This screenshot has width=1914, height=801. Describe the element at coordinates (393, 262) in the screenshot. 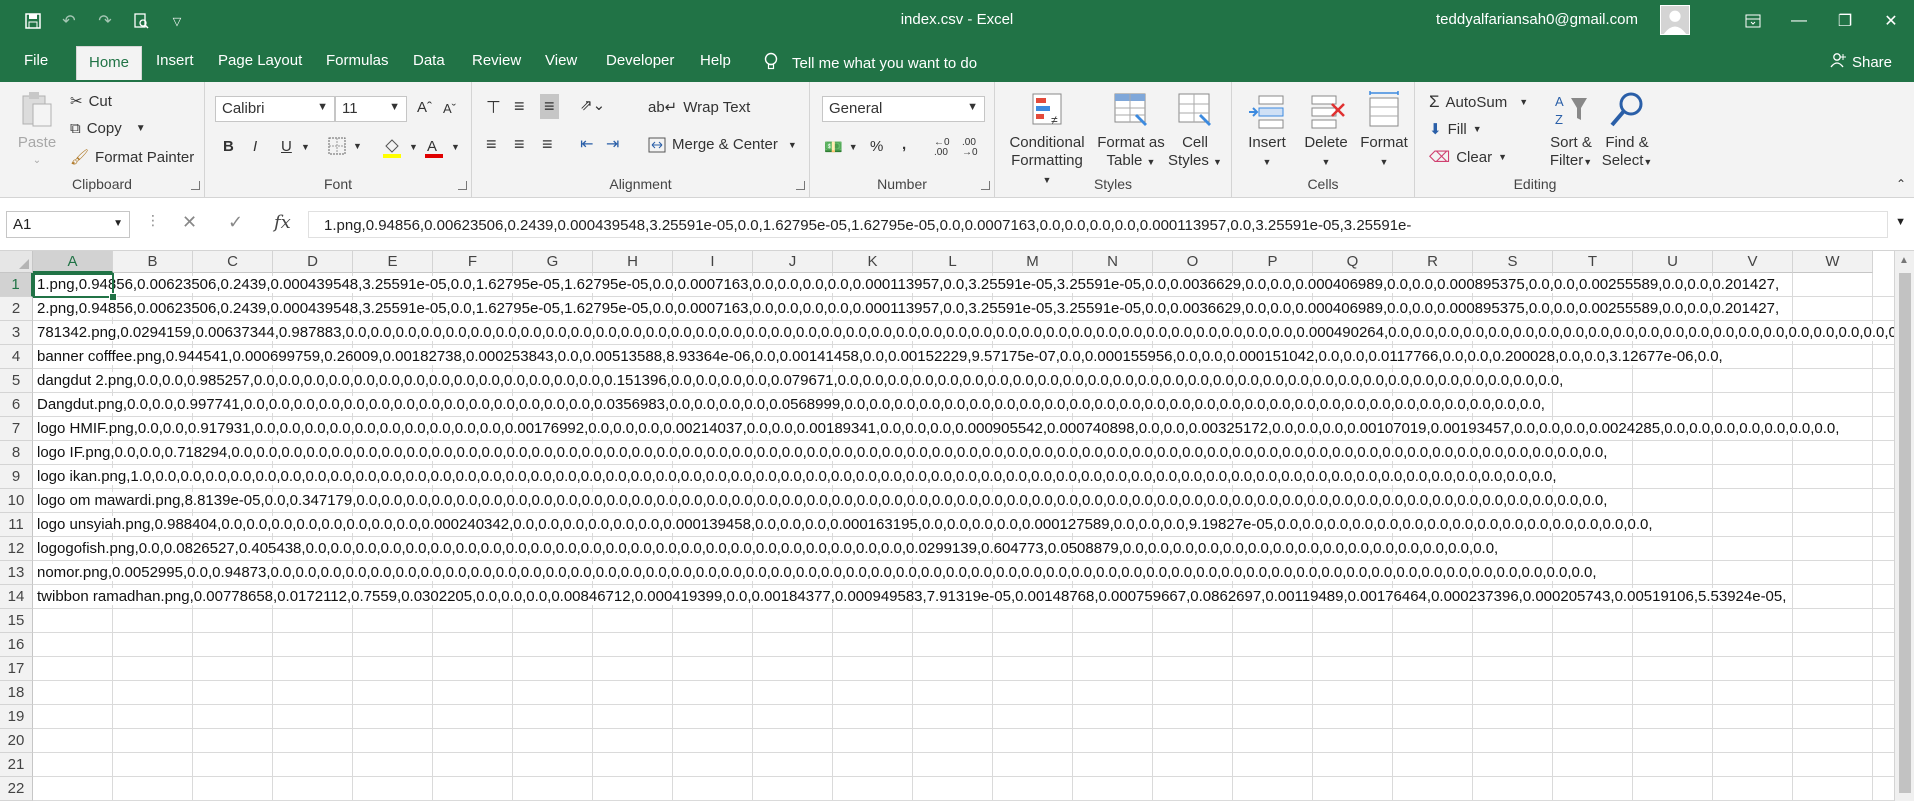

I see `column-header-e: E` at that location.